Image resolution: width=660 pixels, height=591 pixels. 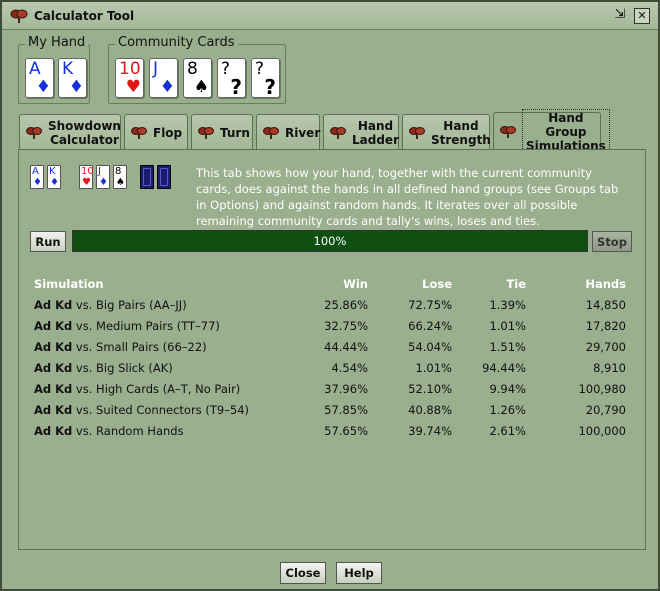 I want to click on simulation-cell: Ad Kd vs. Suited Connectors (T9–54), so click(x=142, y=410).